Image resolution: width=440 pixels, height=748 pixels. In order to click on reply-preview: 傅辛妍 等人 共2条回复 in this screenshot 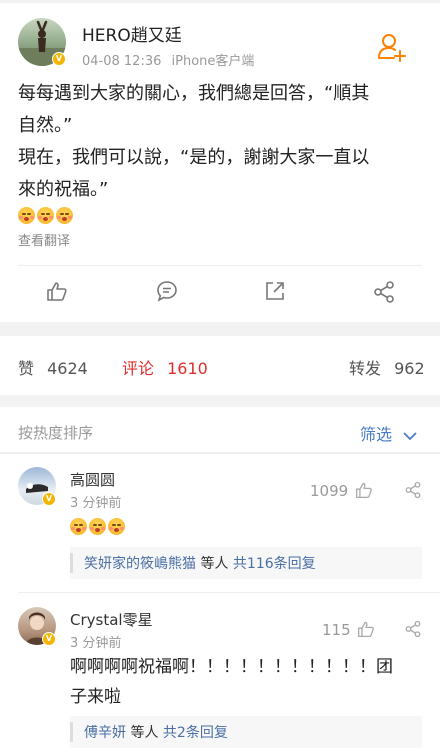, I will do `click(246, 732)`.